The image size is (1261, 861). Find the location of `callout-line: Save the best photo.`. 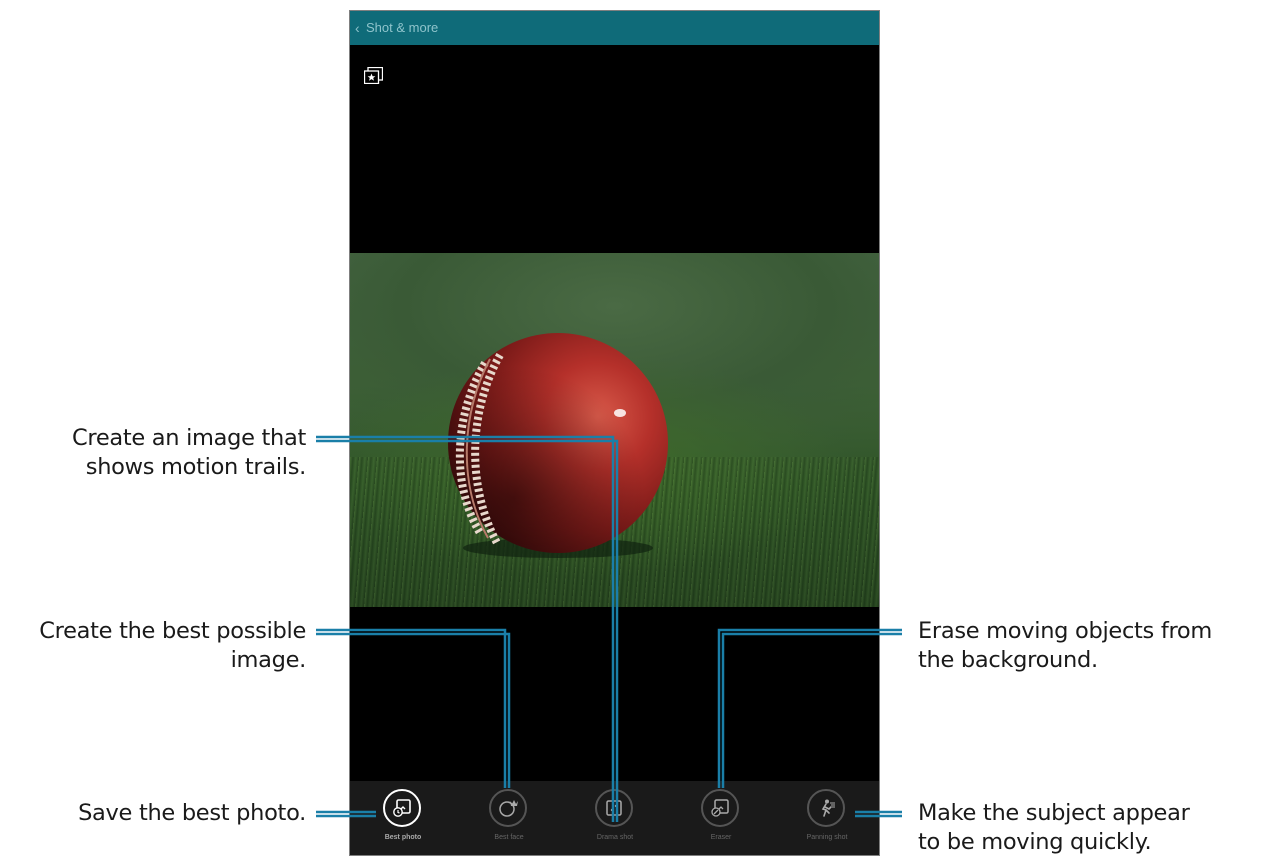

callout-line: Save the best photo. is located at coordinates (192, 813).